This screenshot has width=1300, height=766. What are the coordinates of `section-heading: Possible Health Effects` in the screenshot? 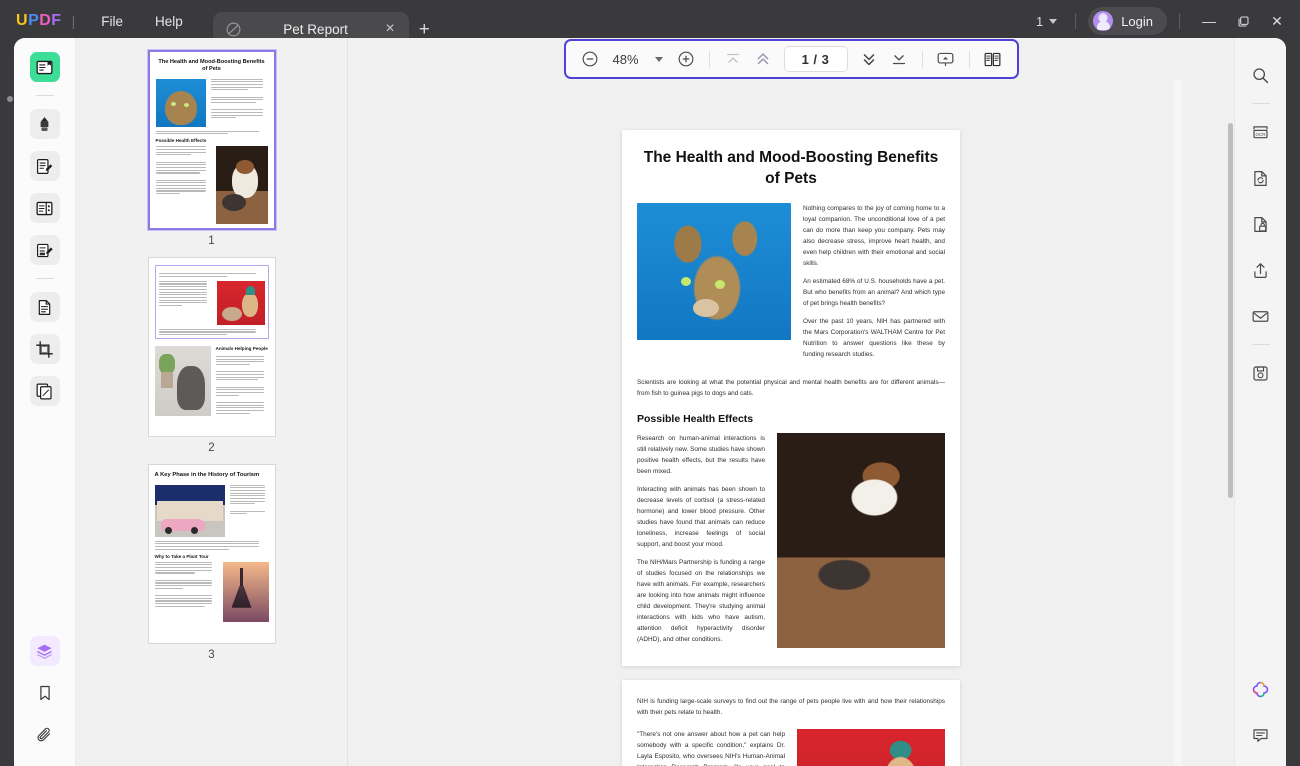 It's located at (695, 419).